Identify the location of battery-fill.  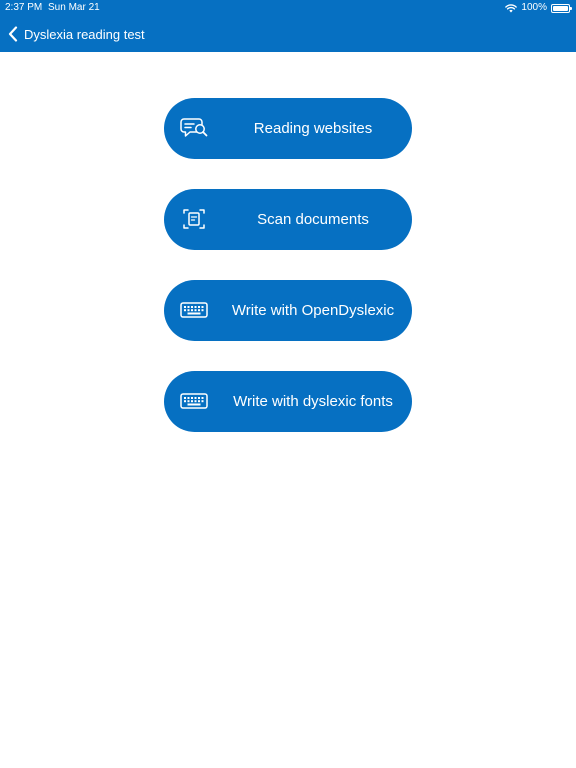
(560, 8).